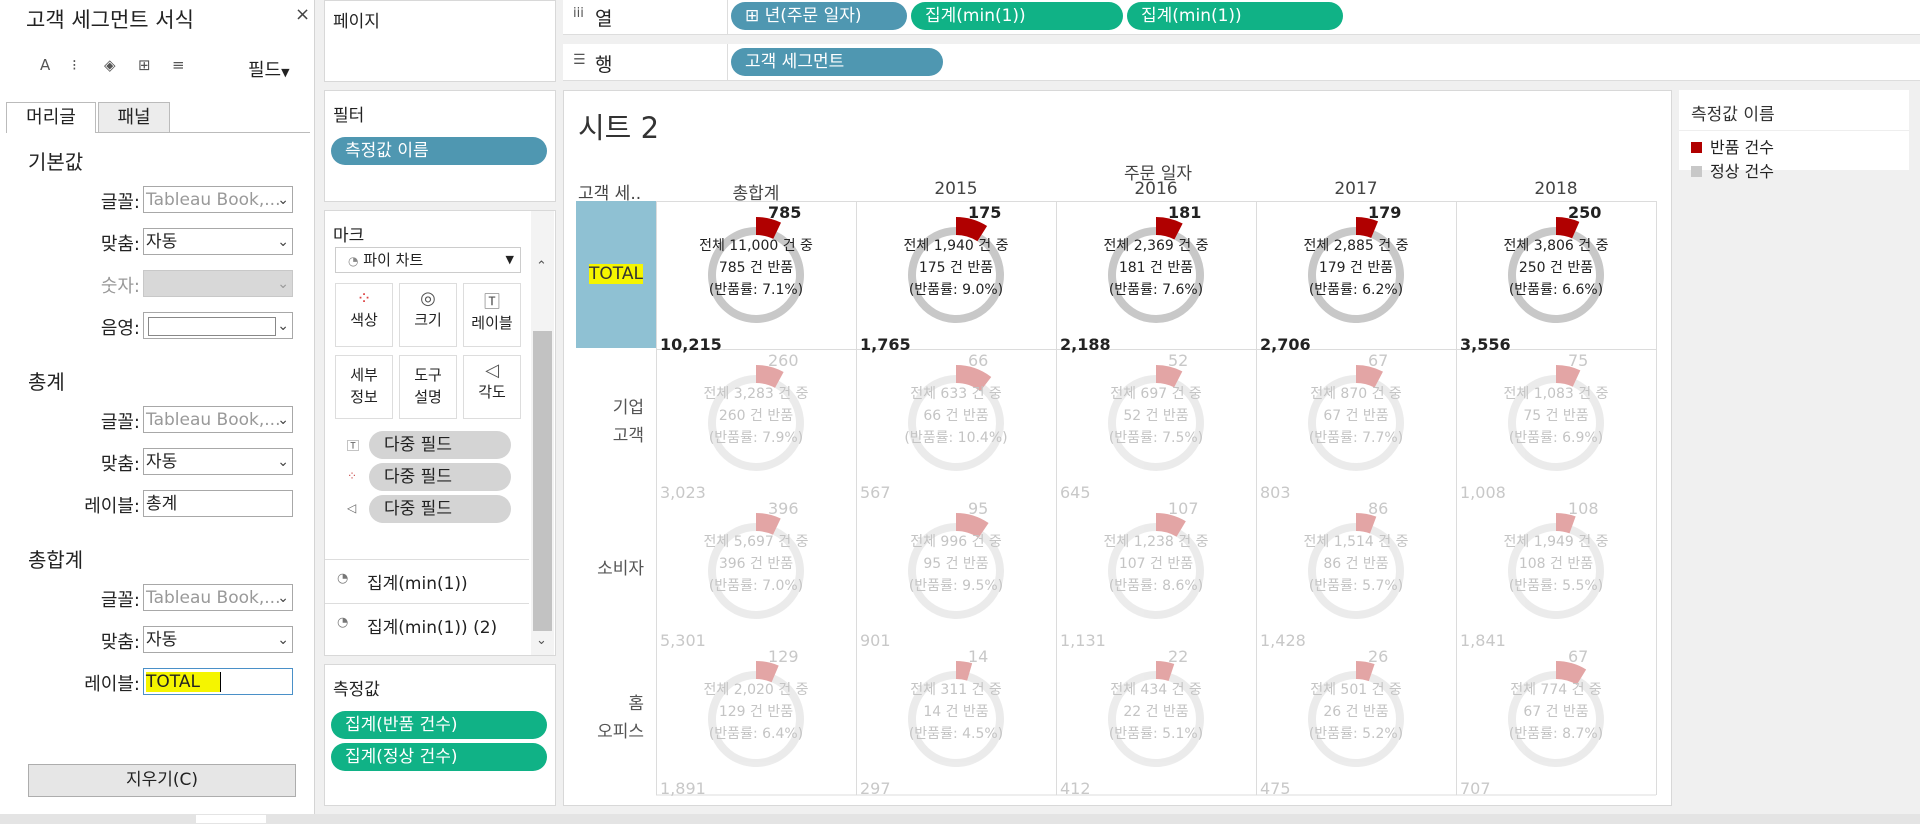 The width and height of the screenshot is (1920, 824). Describe the element at coordinates (756, 290) in the screenshot. I see `pie-label-line: (반품률: 7.1%)` at that location.